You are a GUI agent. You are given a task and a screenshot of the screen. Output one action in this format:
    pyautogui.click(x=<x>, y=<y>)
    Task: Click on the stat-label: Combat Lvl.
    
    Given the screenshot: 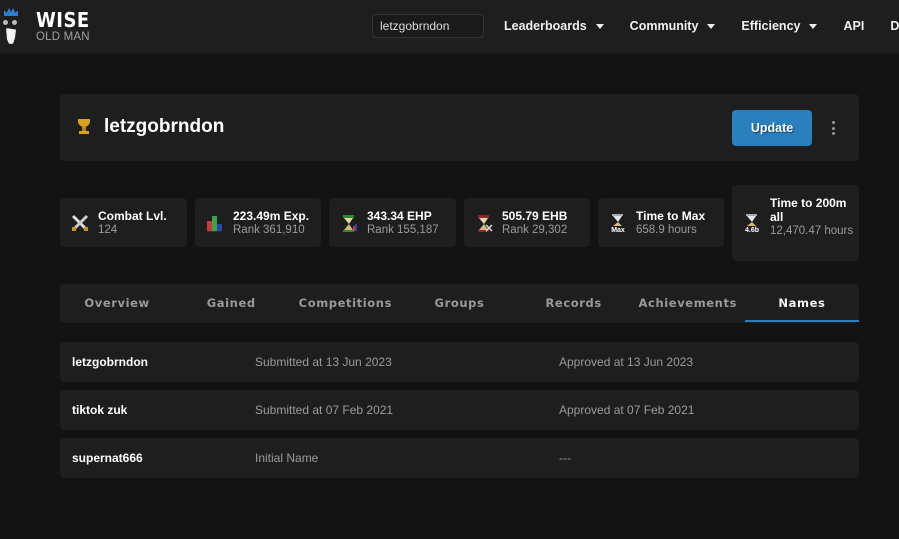 What is the action you would take?
    pyautogui.click(x=132, y=216)
    